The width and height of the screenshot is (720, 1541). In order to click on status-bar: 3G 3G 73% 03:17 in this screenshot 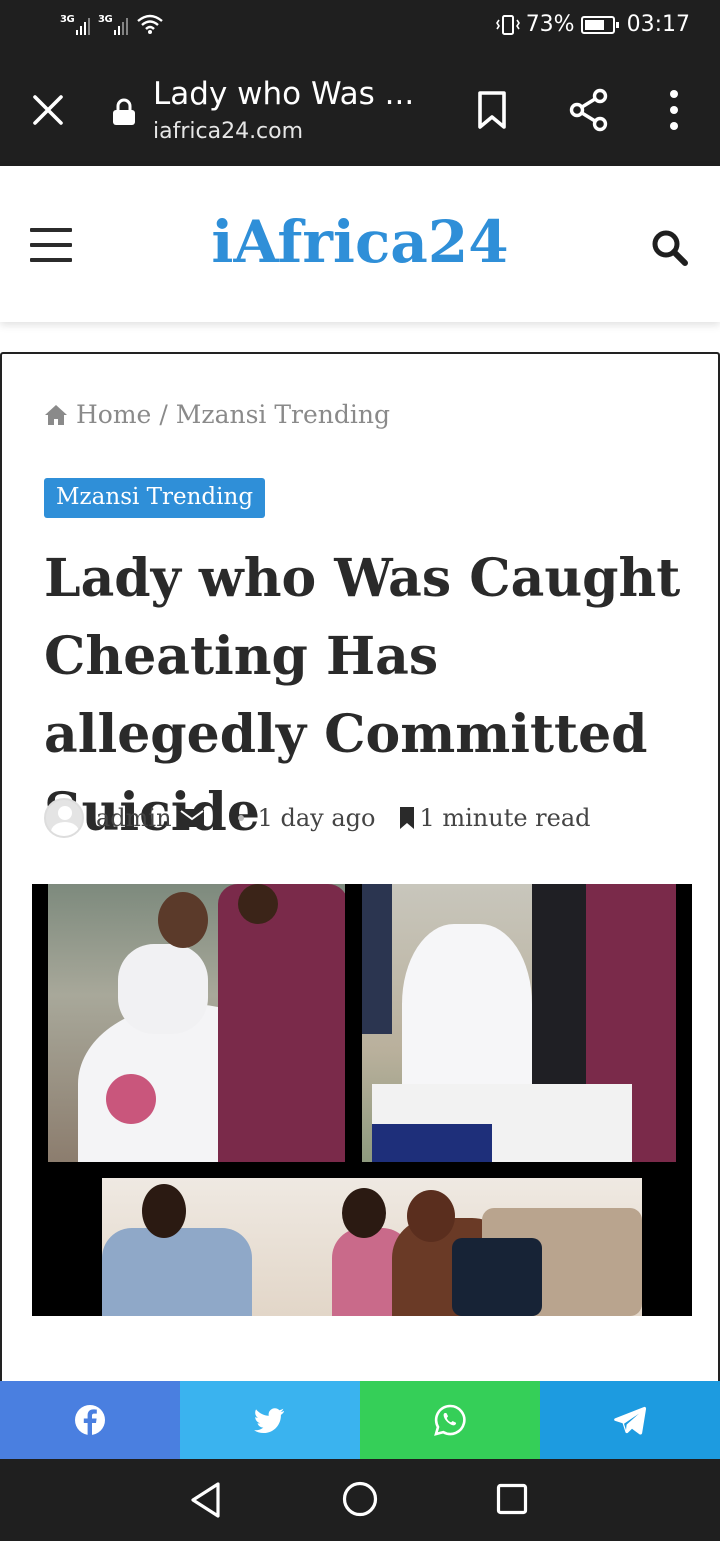, I will do `click(360, 28)`.